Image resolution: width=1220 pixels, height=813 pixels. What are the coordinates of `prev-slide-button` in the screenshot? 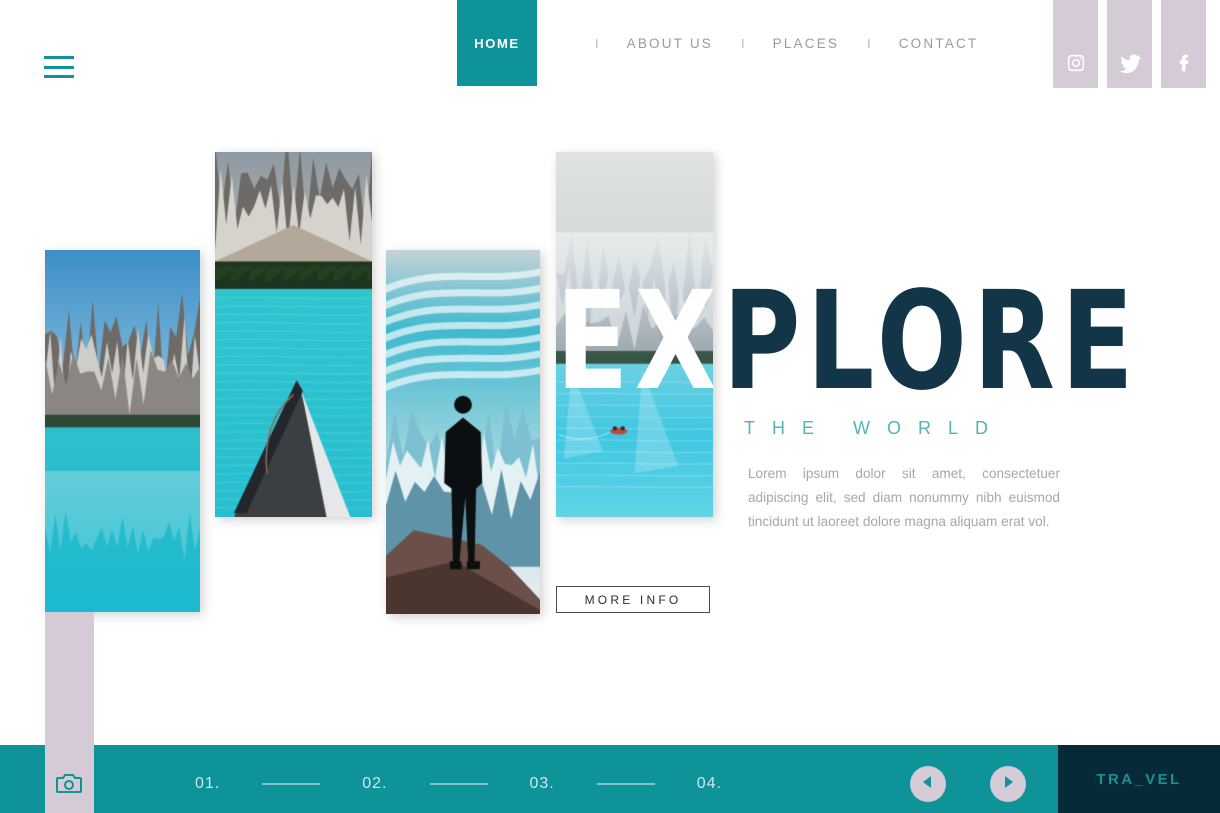 It's located at (928, 784).